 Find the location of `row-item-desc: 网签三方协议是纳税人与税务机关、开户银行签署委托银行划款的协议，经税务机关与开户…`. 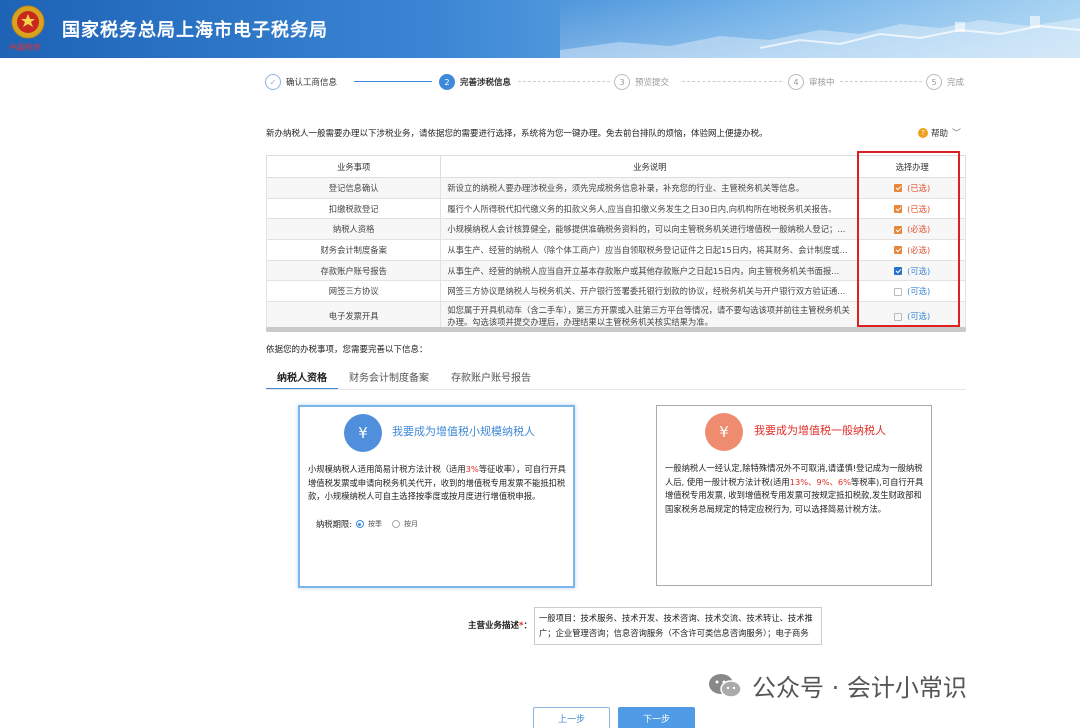

row-item-desc: 网签三方协议是纳税人与税务机关、开户银行签署委托银行划款的协议，经税务机关与开户… is located at coordinates (650, 291).